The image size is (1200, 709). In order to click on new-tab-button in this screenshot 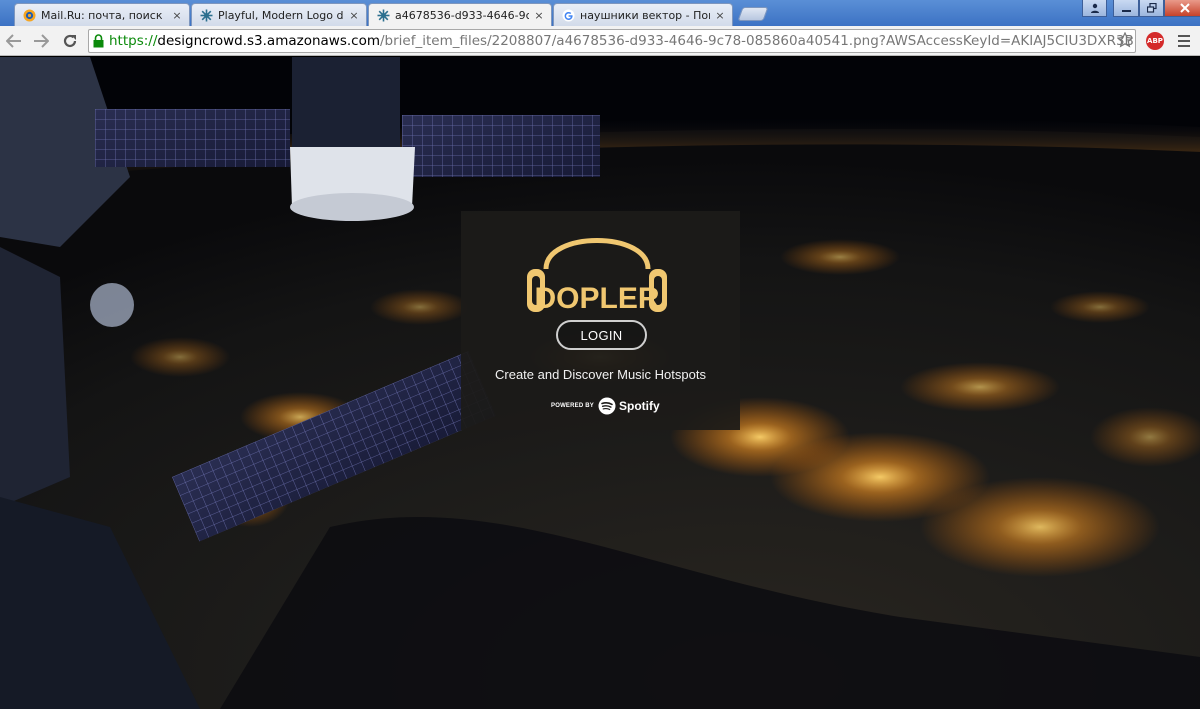, I will do `click(753, 14)`.